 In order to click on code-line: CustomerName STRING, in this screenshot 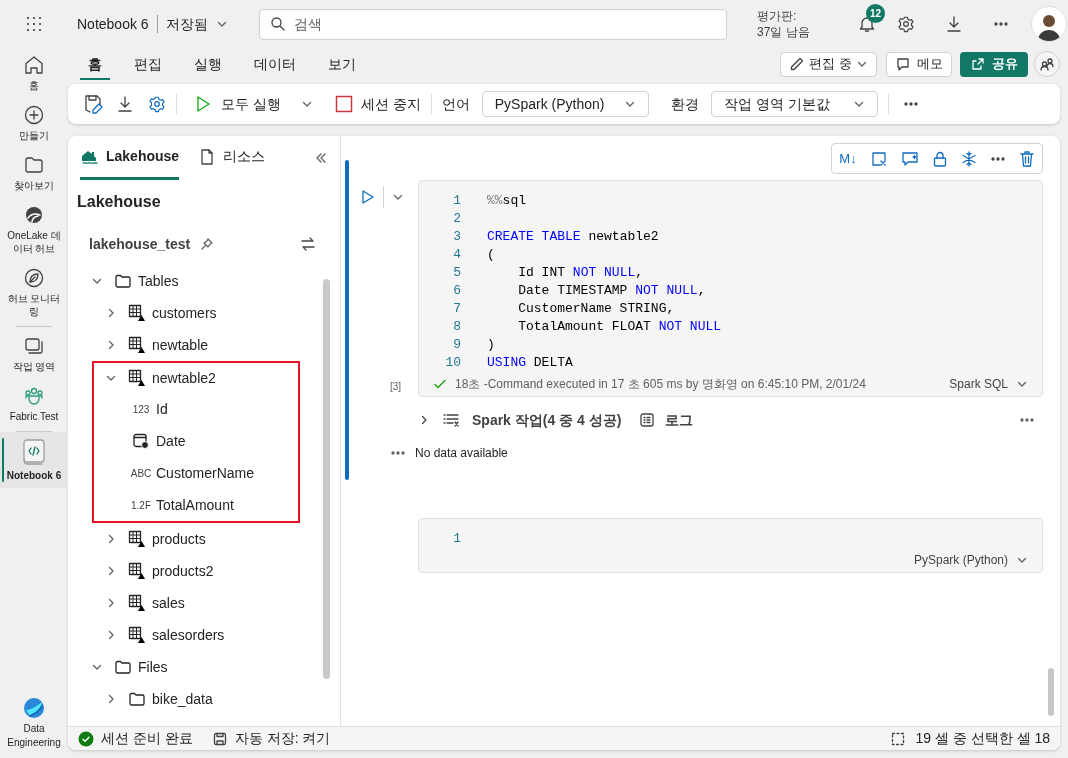, I will do `click(596, 309)`.